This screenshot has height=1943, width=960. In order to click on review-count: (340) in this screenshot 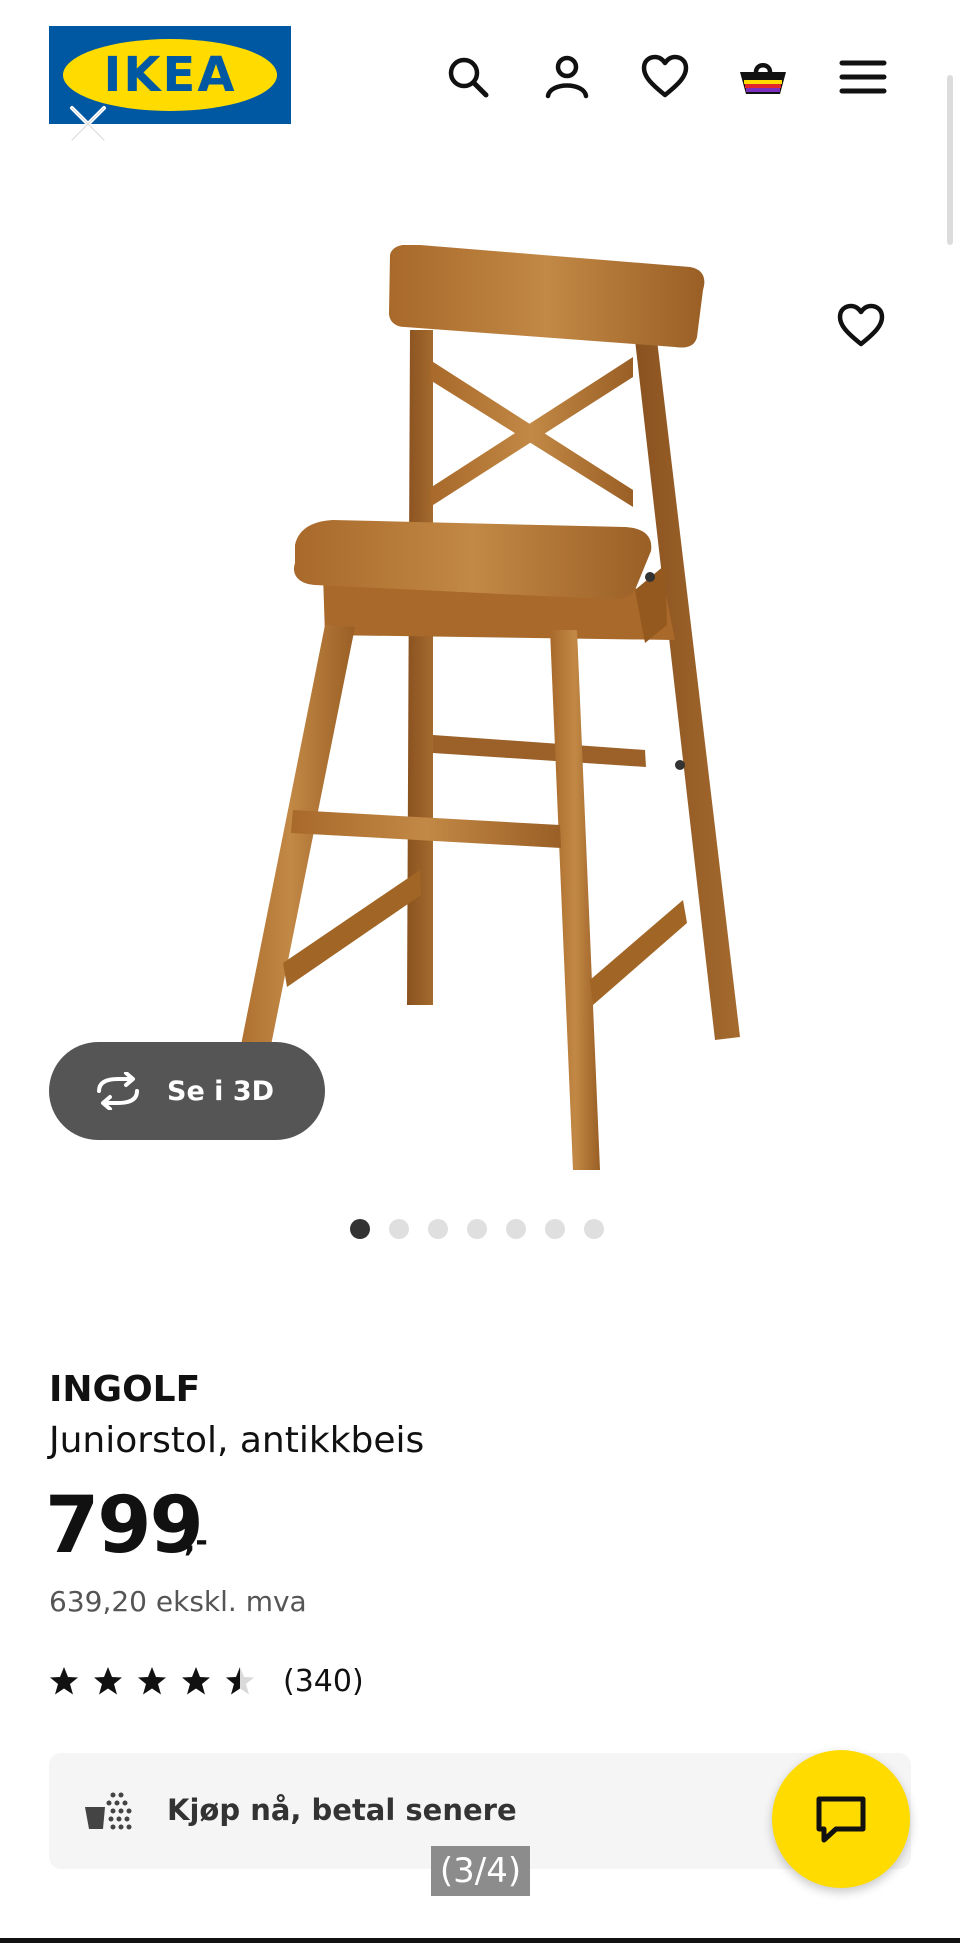, I will do `click(323, 1682)`.